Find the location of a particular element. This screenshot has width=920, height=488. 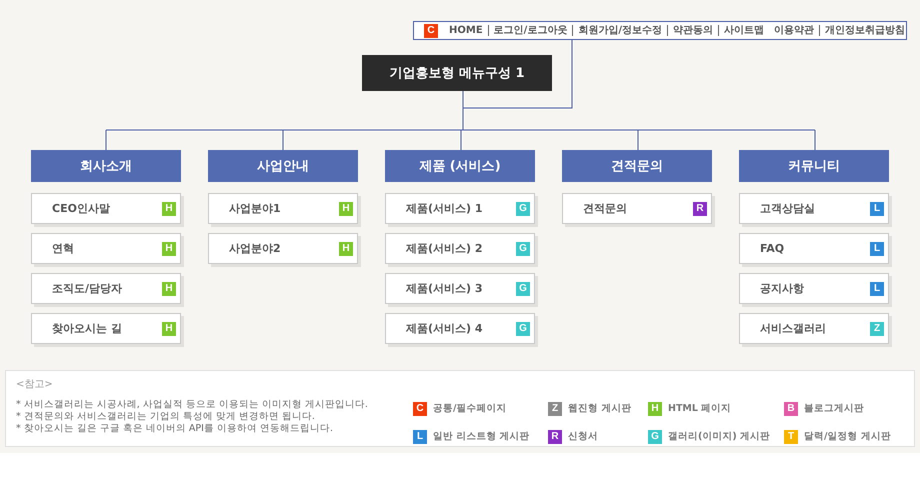

legend-badge: Z is located at coordinates (555, 409).